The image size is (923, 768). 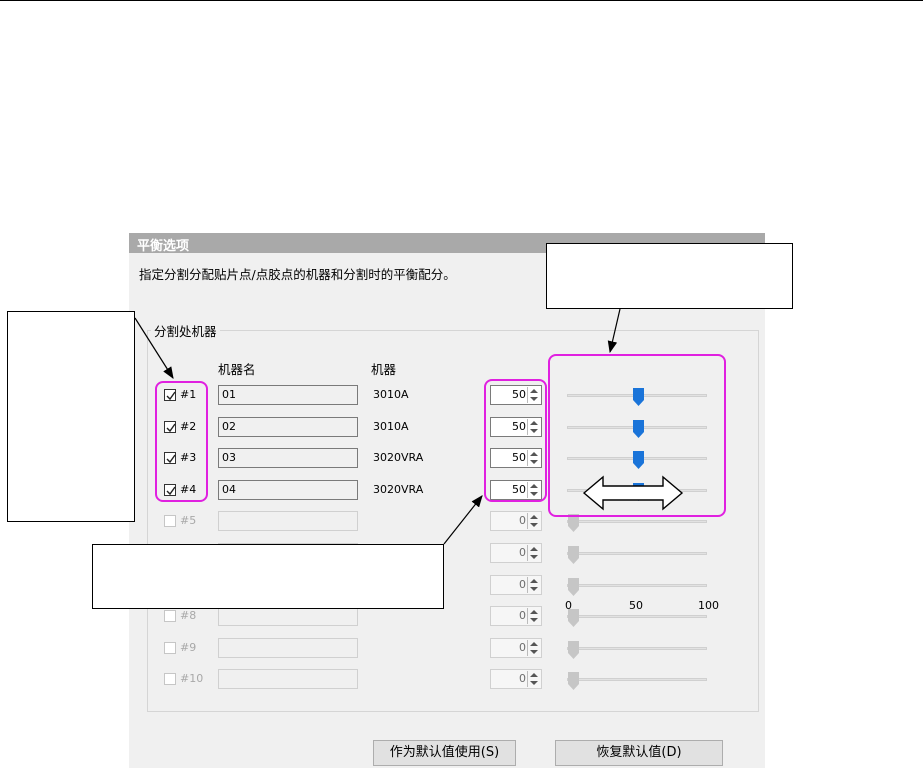 I want to click on callout-box-value, so click(x=268, y=576).